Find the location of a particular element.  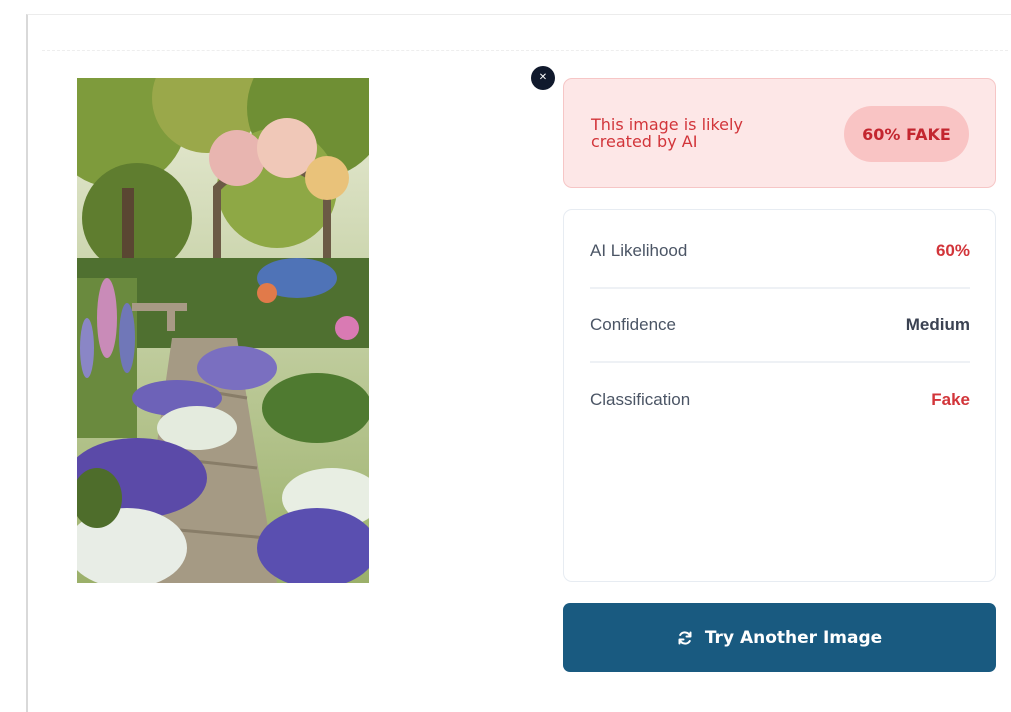

try-another-image-button: Try Another Image is located at coordinates (779, 637).